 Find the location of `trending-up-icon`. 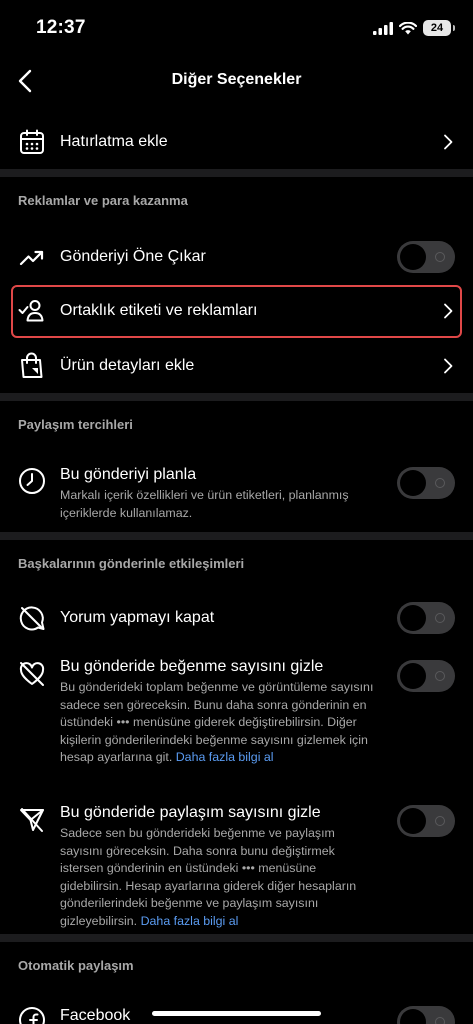

trending-up-icon is located at coordinates (32, 257).